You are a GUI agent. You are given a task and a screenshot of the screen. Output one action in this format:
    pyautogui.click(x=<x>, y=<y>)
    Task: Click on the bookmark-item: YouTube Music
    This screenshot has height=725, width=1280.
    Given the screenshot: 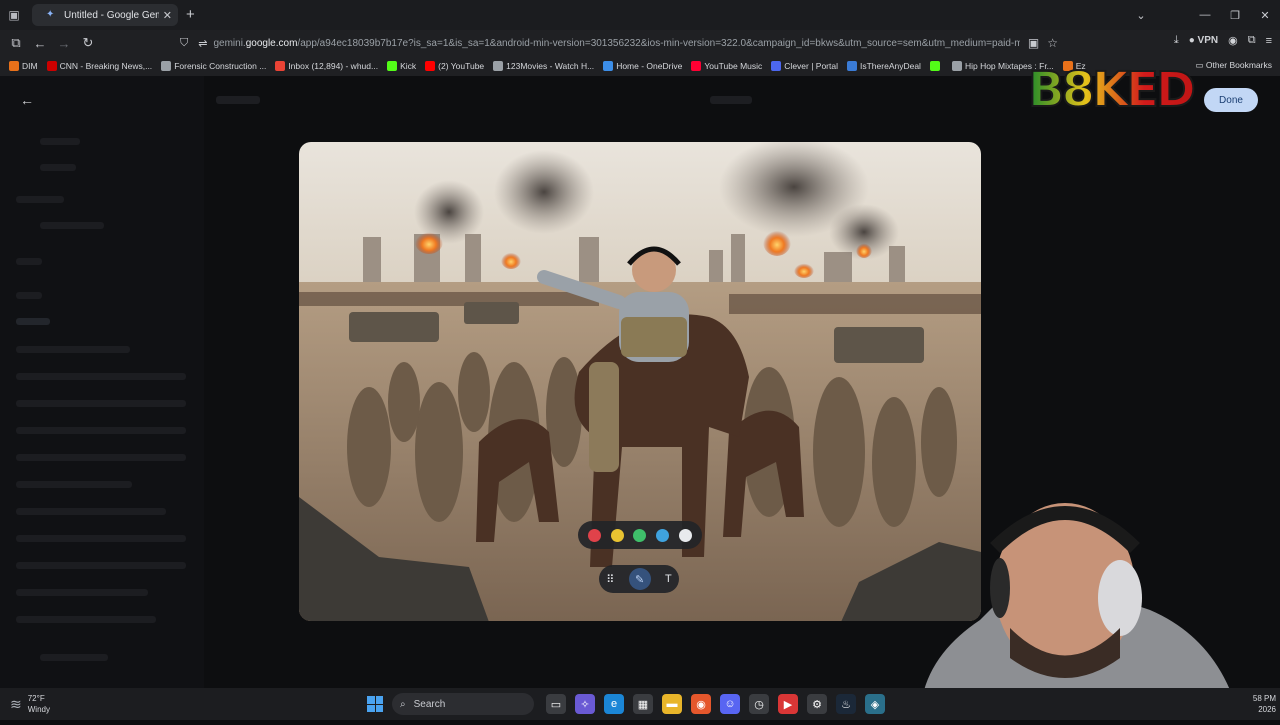 What is the action you would take?
    pyautogui.click(x=726, y=66)
    